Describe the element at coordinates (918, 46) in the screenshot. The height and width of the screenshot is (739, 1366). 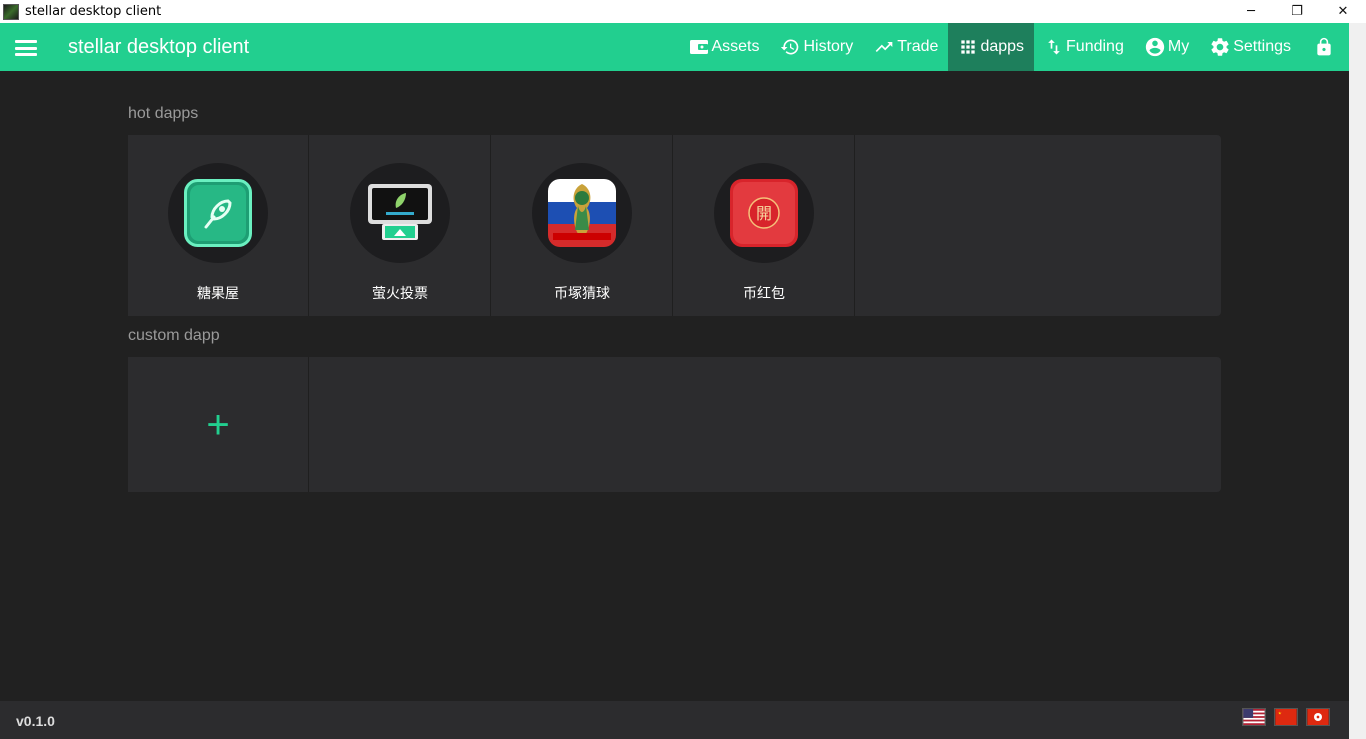
I see `nav-label: Trade` at that location.